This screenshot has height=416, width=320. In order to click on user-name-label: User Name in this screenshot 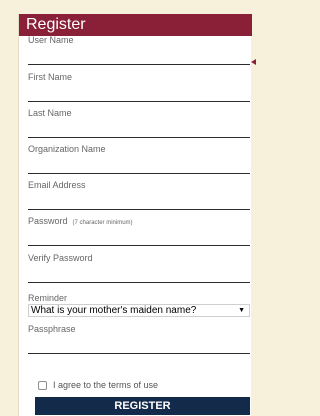, I will do `click(51, 40)`.